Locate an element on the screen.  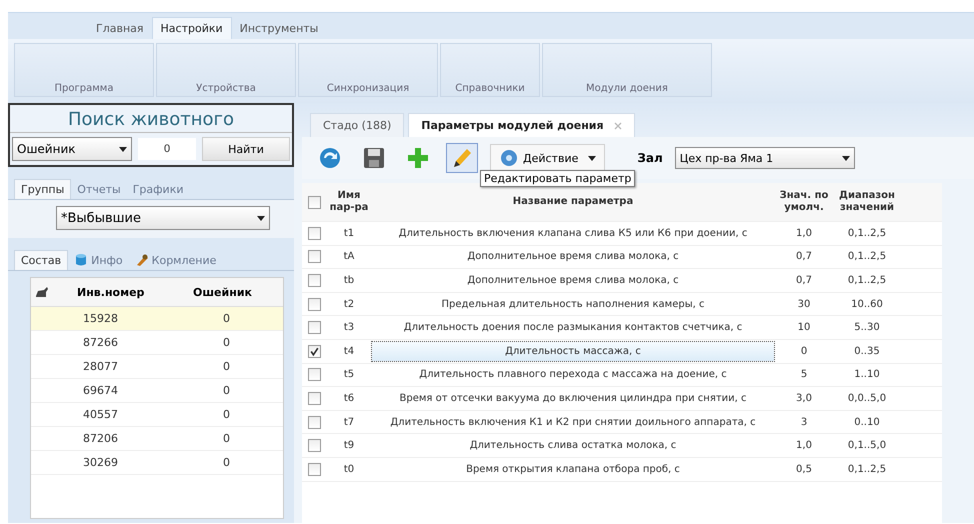
table-cell-text: 0,5 is located at coordinates (804, 469).